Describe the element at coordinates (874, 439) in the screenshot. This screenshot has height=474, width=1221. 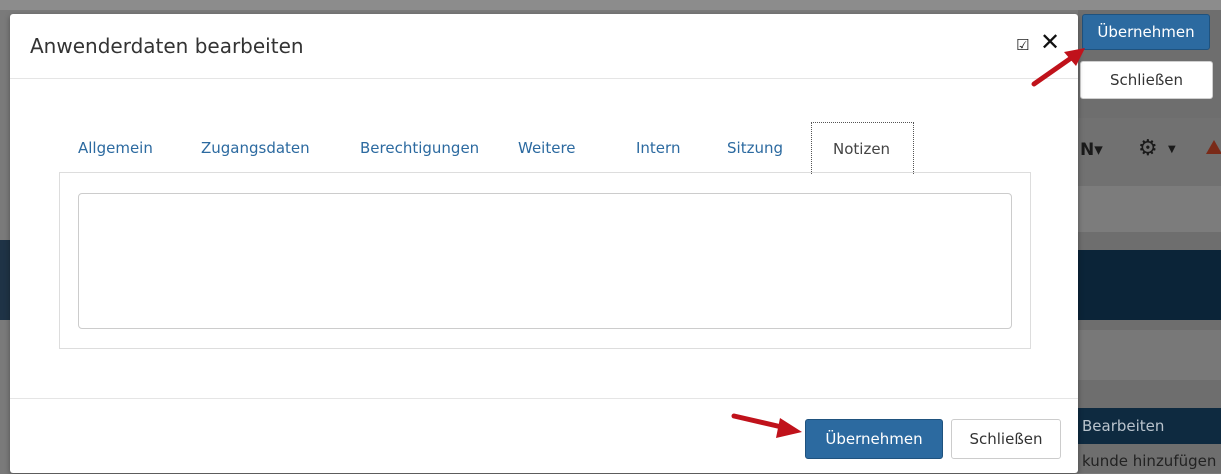
I see `apply-button: Übernehmen` at that location.